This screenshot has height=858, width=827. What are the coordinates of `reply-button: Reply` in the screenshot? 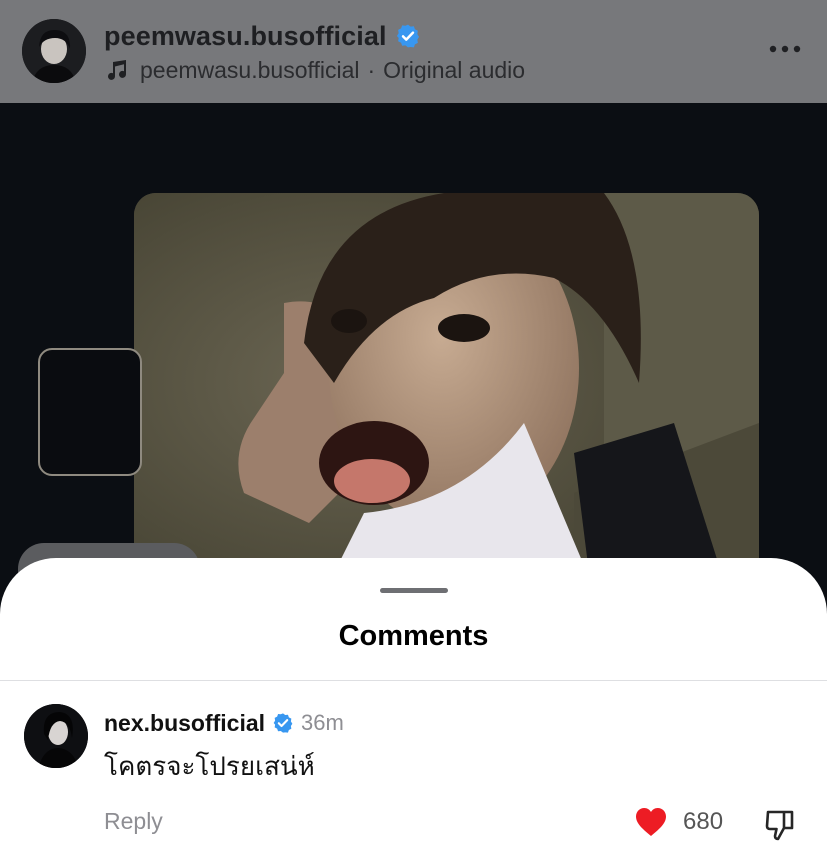 It's located at (133, 821).